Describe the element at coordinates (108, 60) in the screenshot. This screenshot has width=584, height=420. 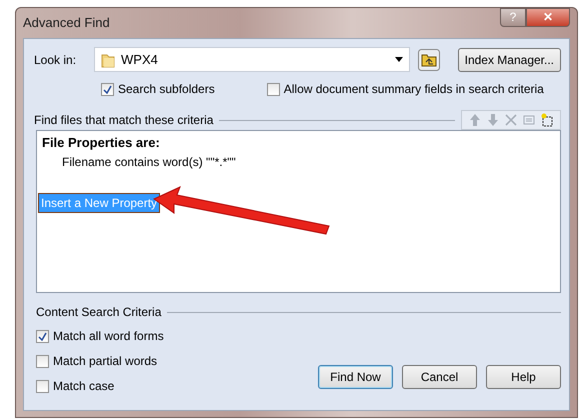
I see `folder-icon` at that location.